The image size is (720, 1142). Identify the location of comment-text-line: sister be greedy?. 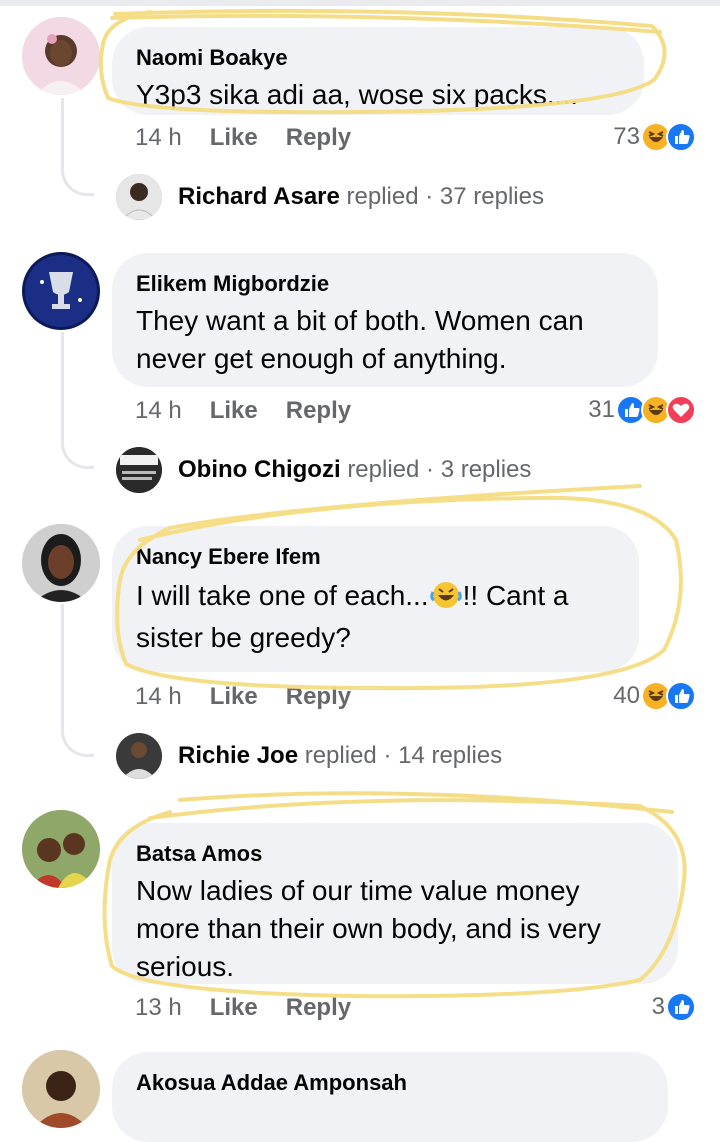
(243, 637).